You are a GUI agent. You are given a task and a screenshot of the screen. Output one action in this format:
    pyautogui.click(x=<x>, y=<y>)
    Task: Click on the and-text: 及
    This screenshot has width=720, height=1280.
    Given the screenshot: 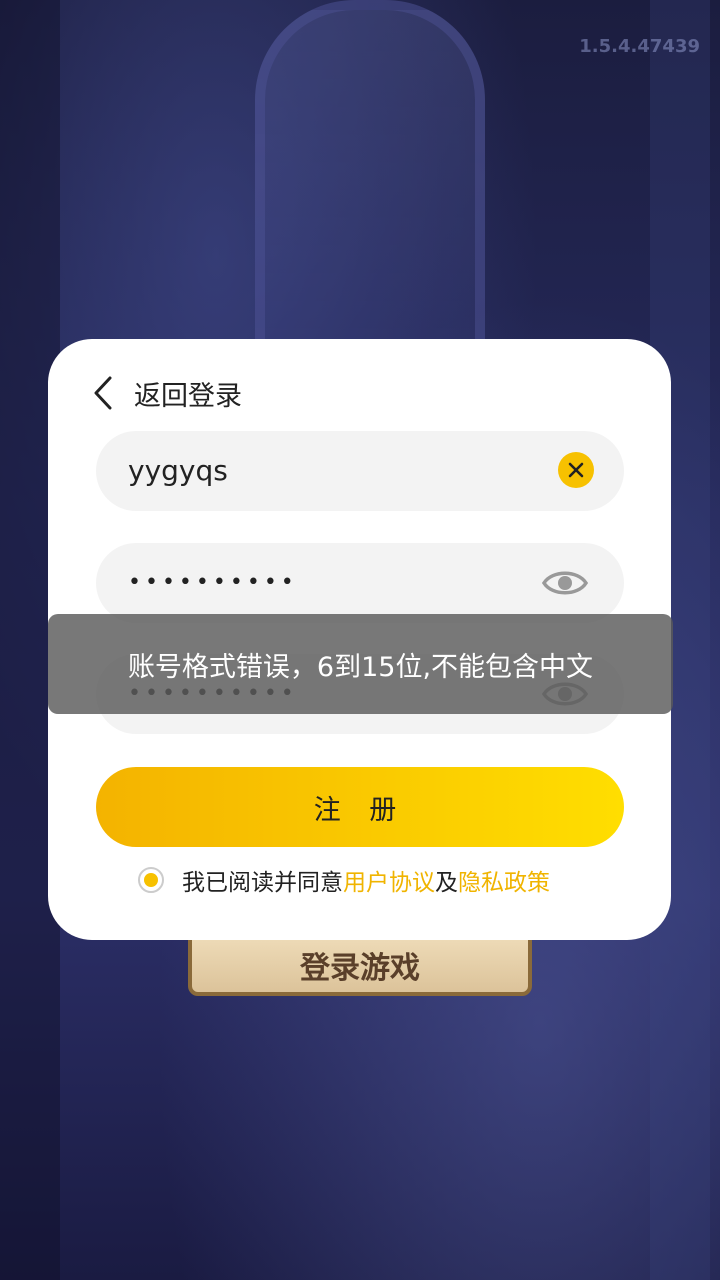 What is the action you would take?
    pyautogui.click(x=446, y=883)
    